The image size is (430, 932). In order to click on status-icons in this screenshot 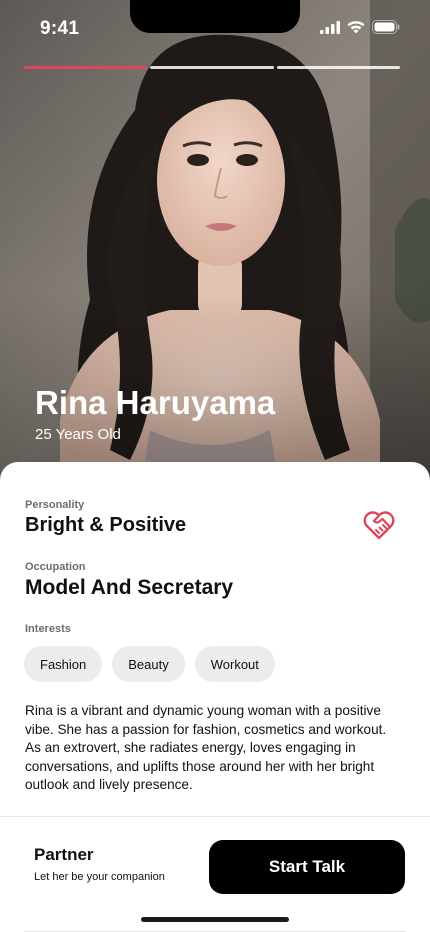, I will do `click(360, 27)`.